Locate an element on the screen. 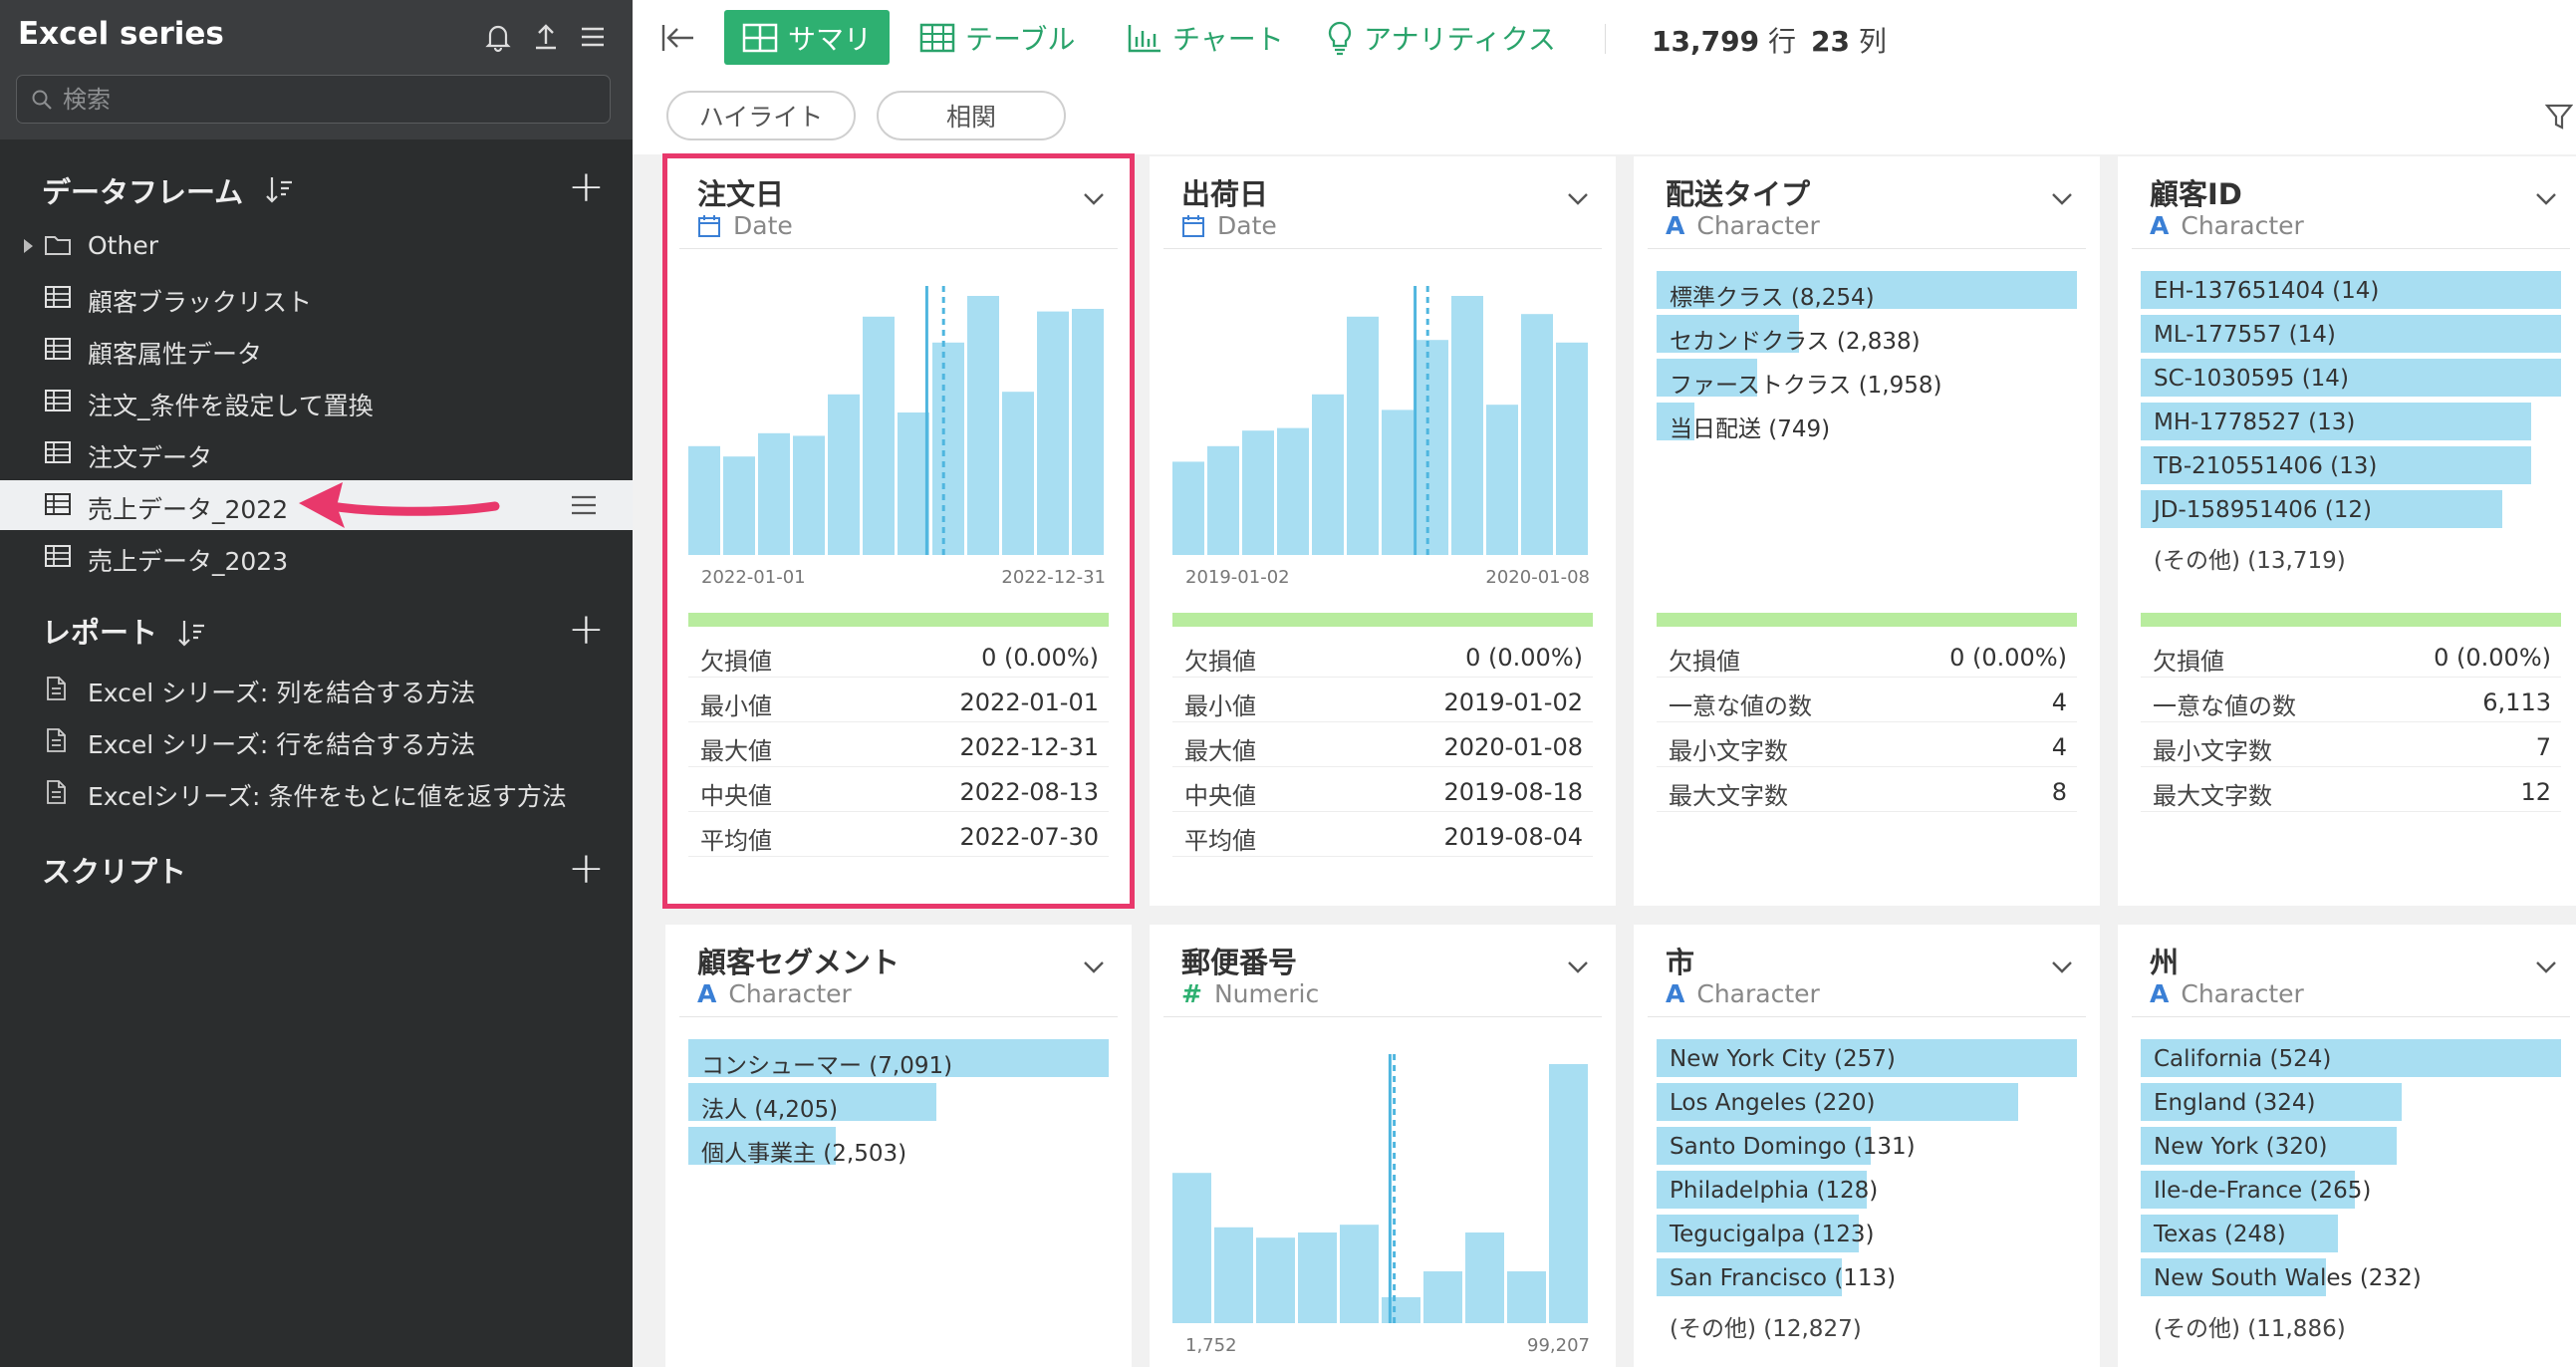 The image size is (2576, 1367). highlight-button: ハイライト is located at coordinates (761, 116).